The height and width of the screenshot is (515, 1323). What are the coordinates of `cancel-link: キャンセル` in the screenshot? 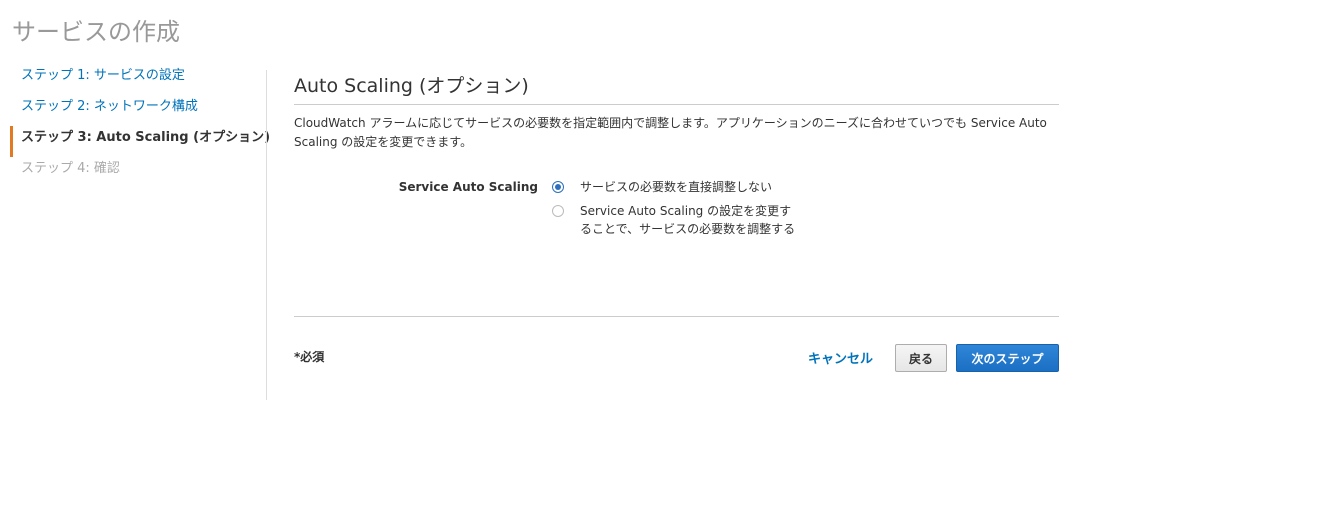 It's located at (840, 357).